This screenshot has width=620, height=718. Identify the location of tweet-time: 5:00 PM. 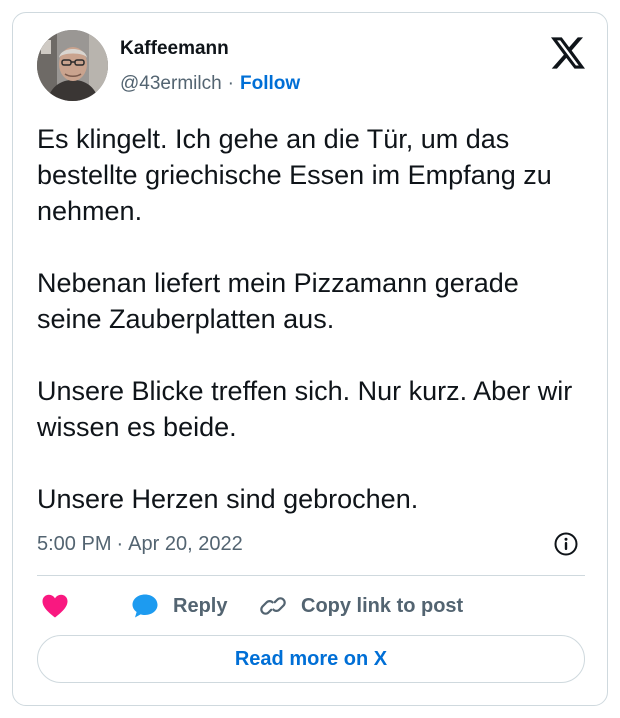
(74, 544).